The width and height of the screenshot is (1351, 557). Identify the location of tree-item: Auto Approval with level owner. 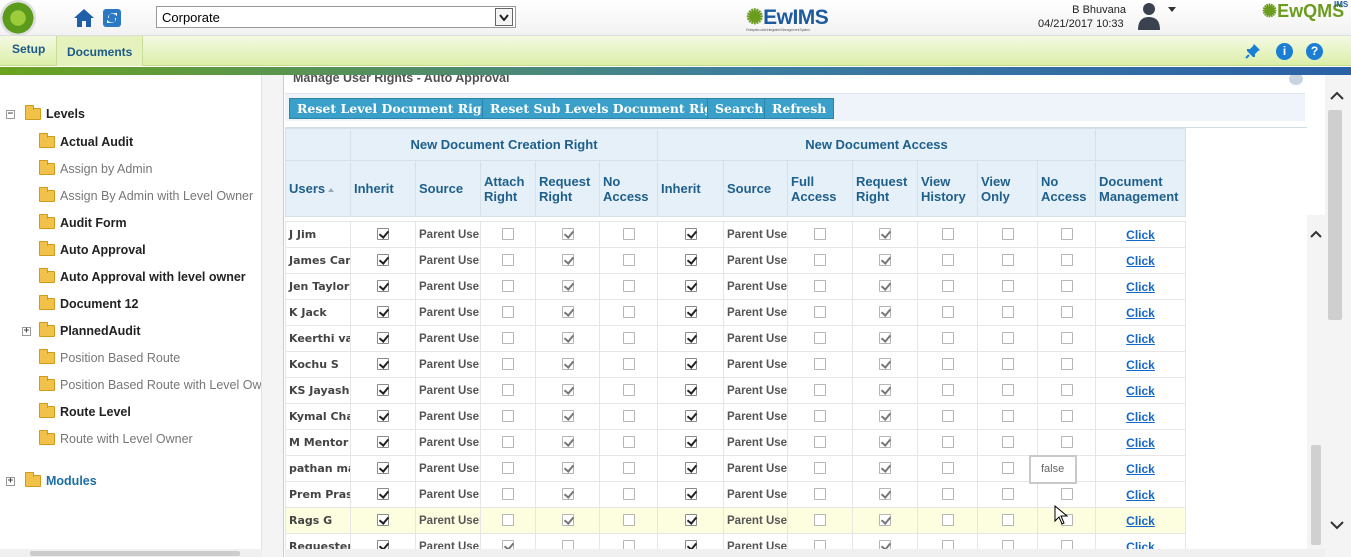
(134, 277).